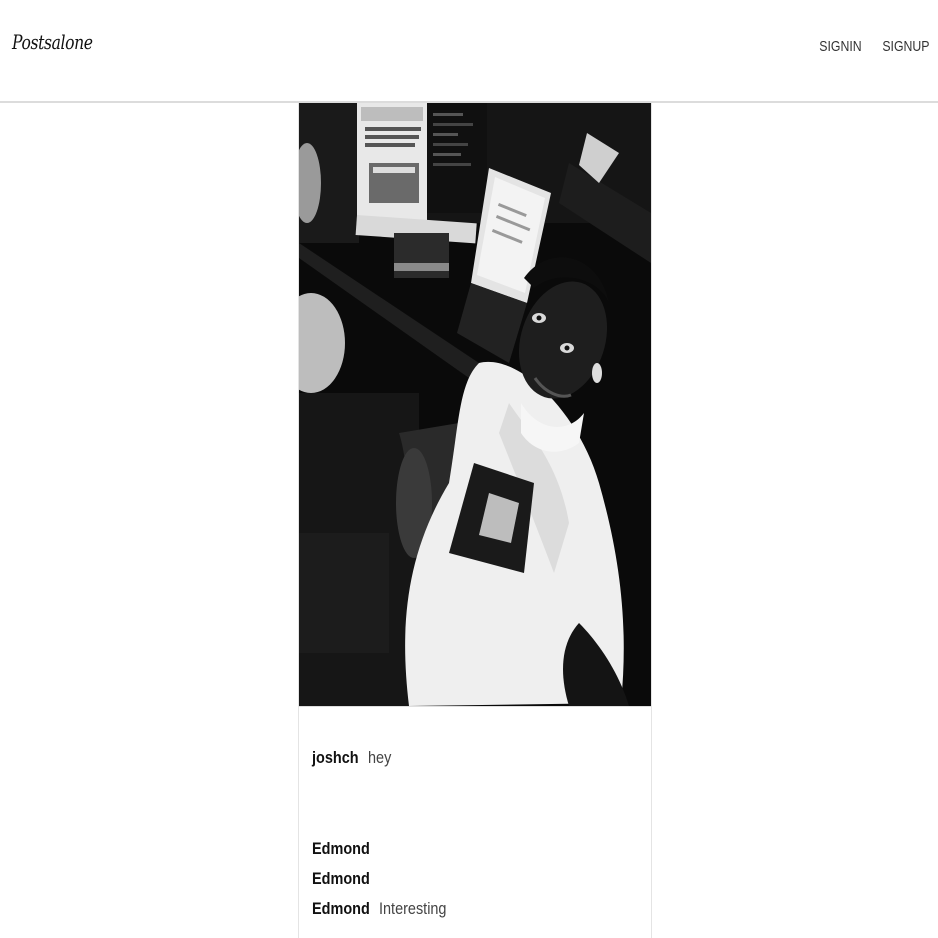  I want to click on auth-nav: SIGNIN SIGNUP, so click(870, 46).